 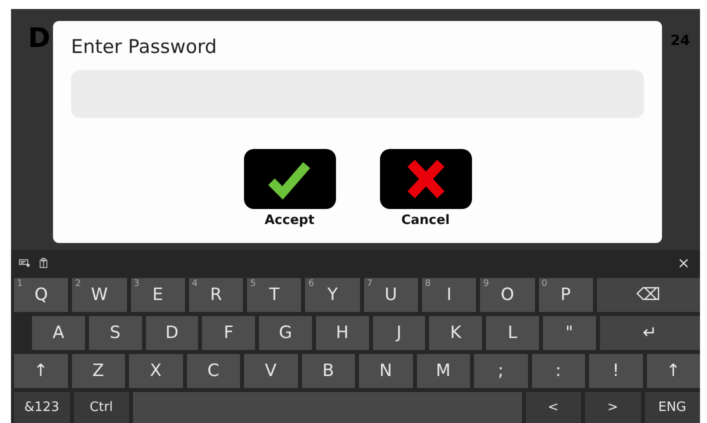 What do you see at coordinates (229, 333) in the screenshot?
I see `keyboard-key: F` at bounding box center [229, 333].